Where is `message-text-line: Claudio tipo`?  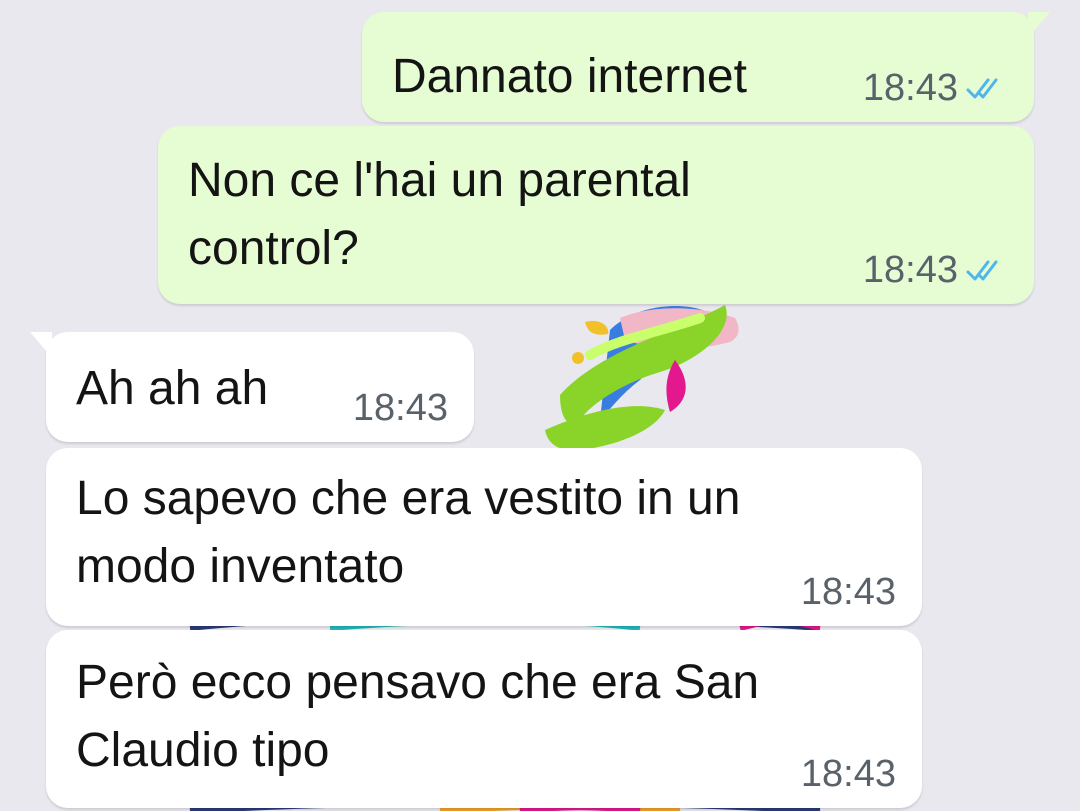 message-text-line: Claudio tipo is located at coordinates (203, 750).